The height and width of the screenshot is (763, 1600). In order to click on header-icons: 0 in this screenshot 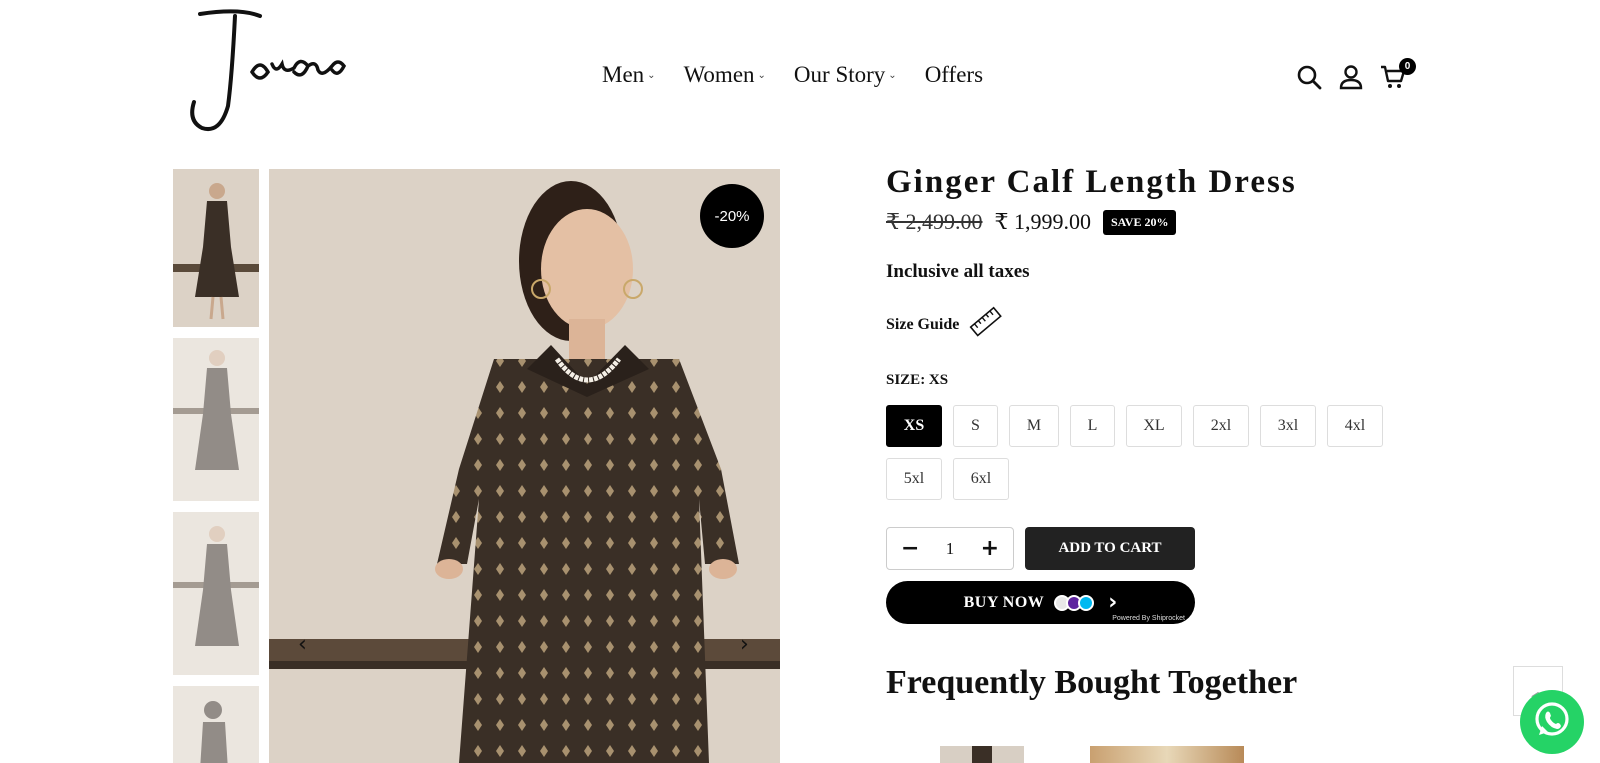, I will do `click(1356, 74)`.